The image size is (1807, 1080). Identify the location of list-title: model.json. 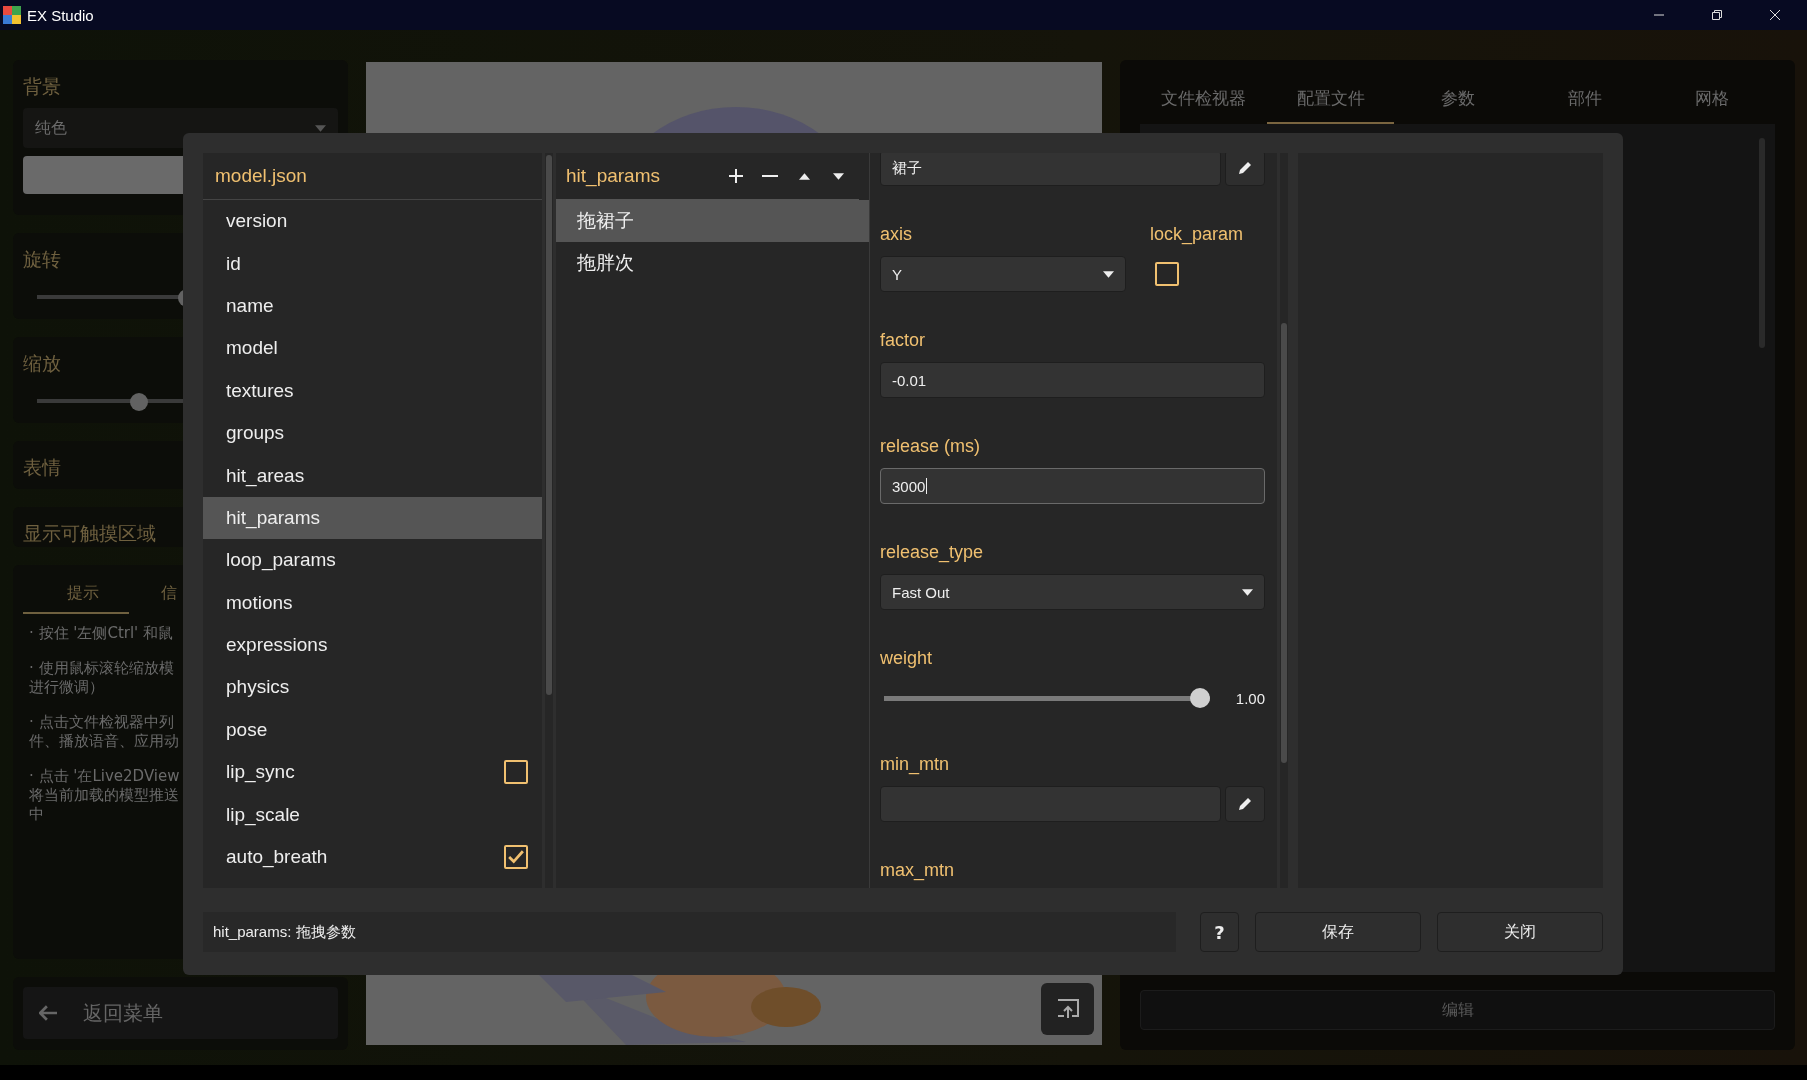
(261, 176).